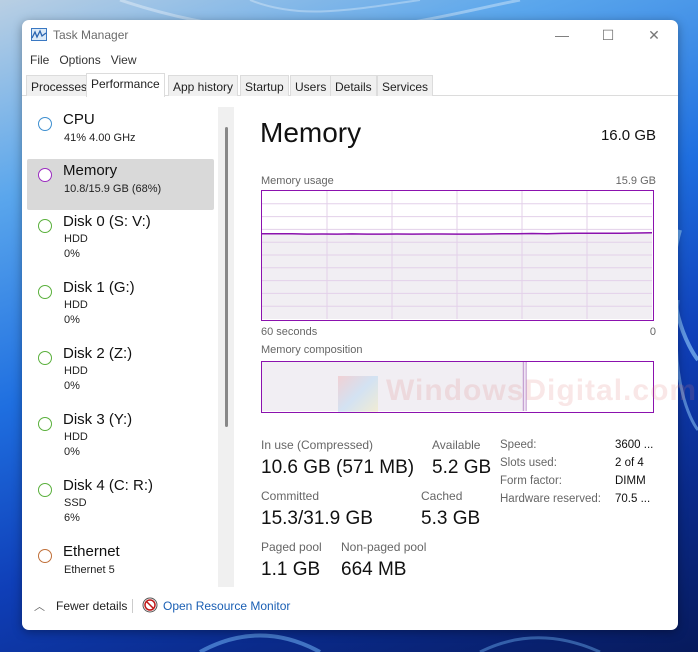  Describe the element at coordinates (99, 287) in the screenshot. I see `sidebar-item-title: Disk 1 (G:)` at that location.